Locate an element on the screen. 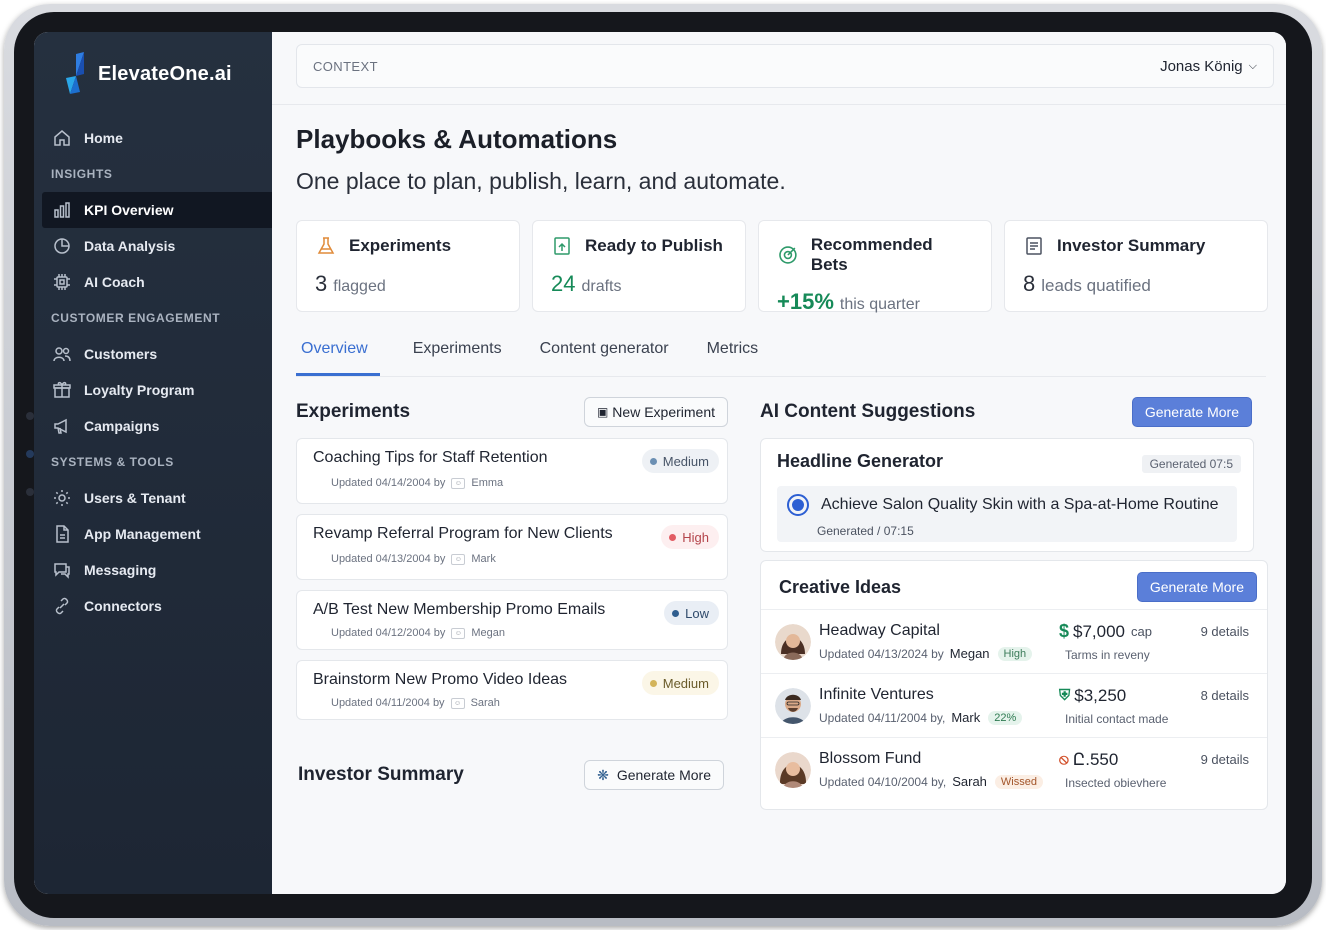  idea-cap: cap is located at coordinates (1141, 631).